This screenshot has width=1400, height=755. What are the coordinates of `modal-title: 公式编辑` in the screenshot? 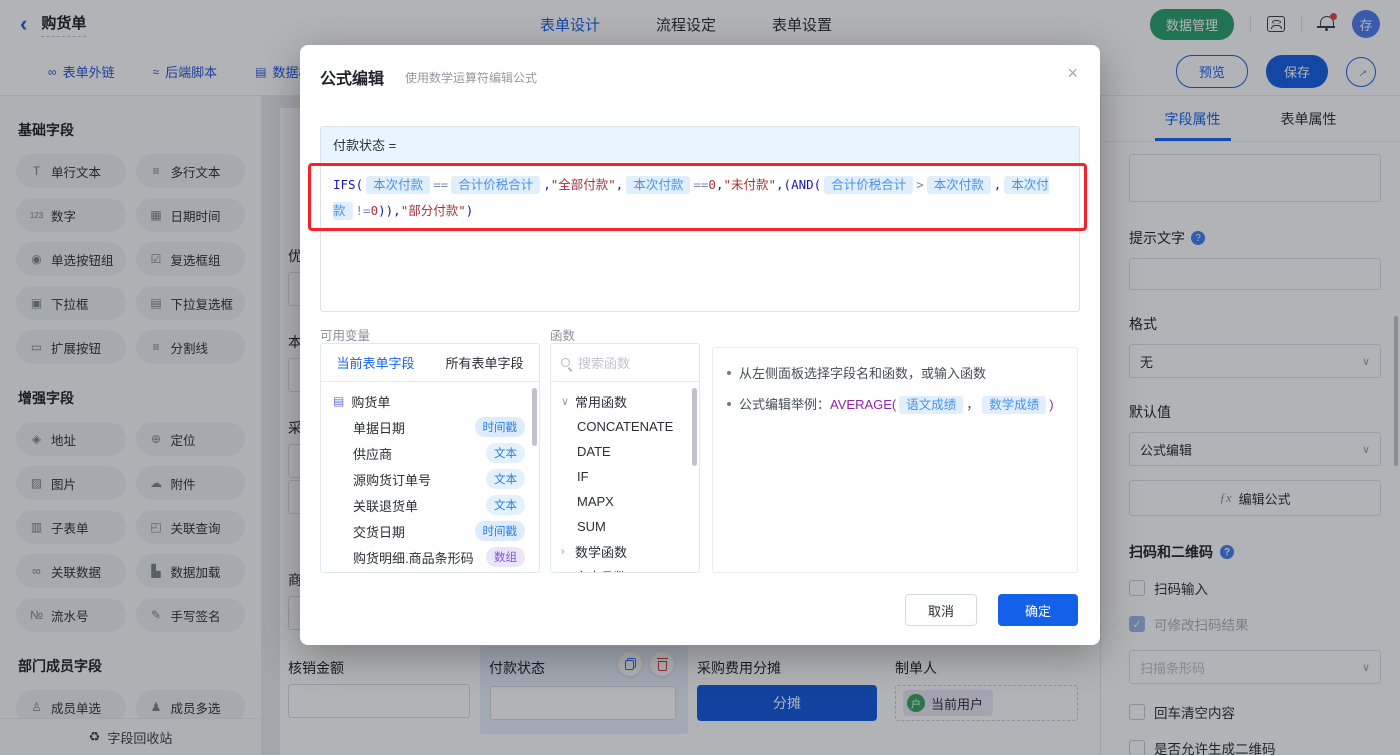 It's located at (352, 79).